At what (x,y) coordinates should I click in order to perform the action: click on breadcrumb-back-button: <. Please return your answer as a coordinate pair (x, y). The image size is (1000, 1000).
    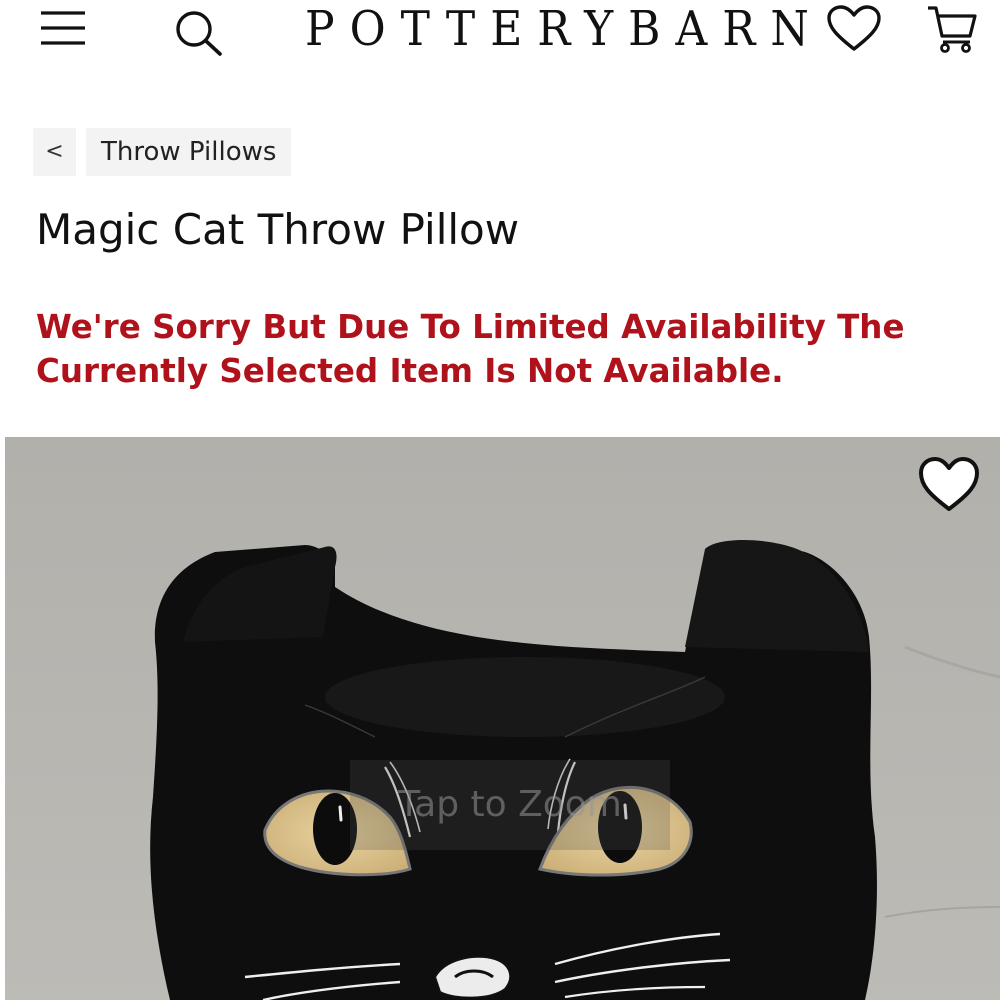
    Looking at the image, I should click on (54, 152).